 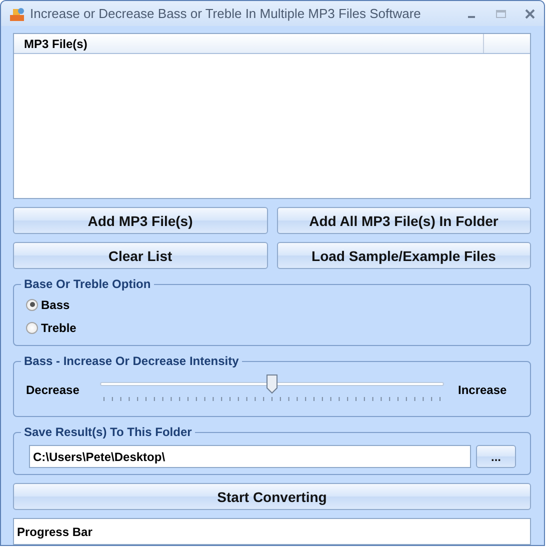 What do you see at coordinates (53, 390) in the screenshot?
I see `min-label: Decrease` at bounding box center [53, 390].